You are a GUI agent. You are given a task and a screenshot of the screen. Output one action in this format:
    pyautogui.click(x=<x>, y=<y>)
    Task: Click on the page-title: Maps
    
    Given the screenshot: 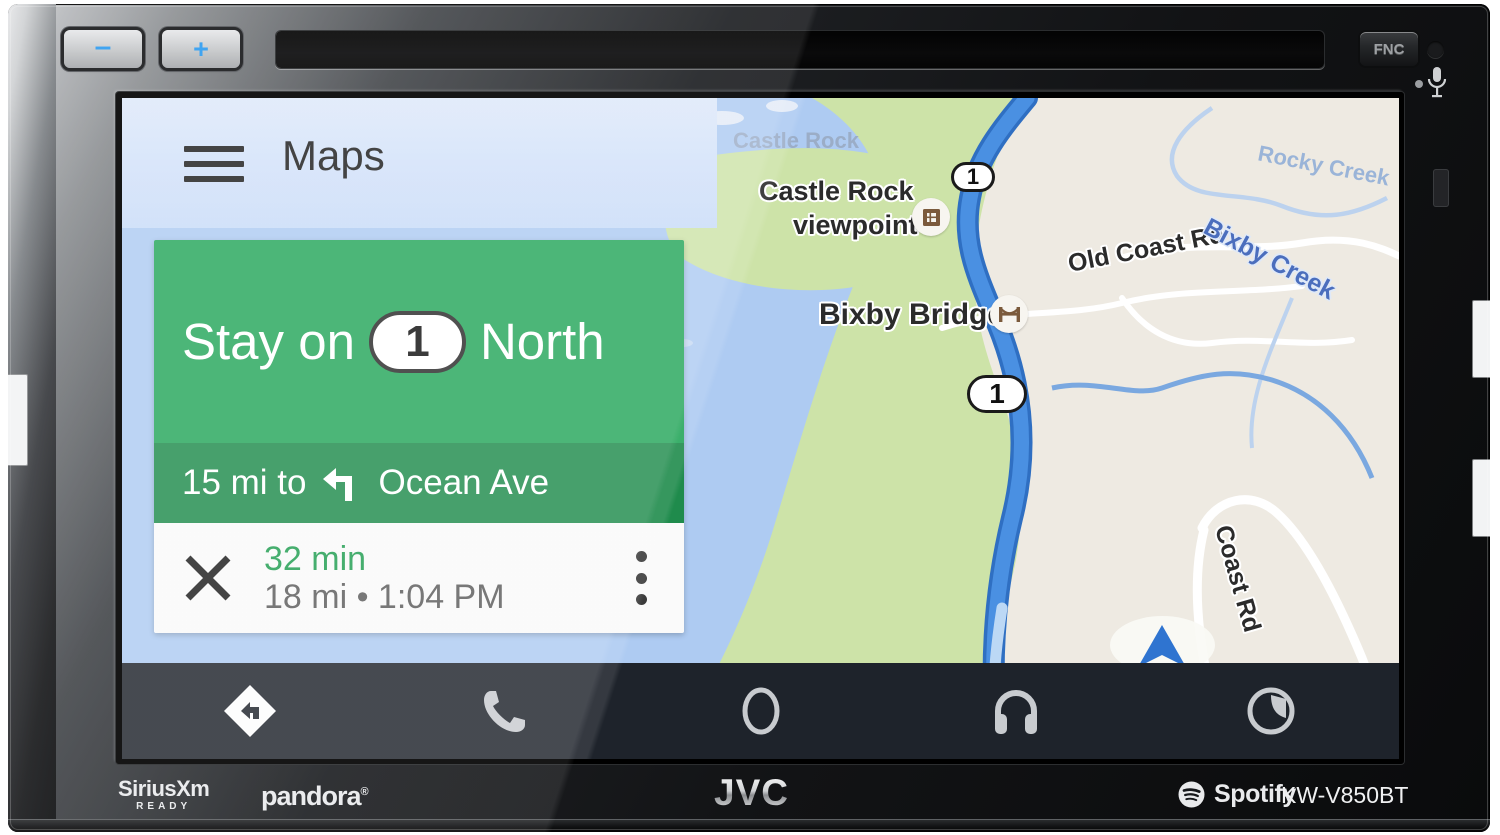 What is the action you would take?
    pyautogui.click(x=333, y=155)
    